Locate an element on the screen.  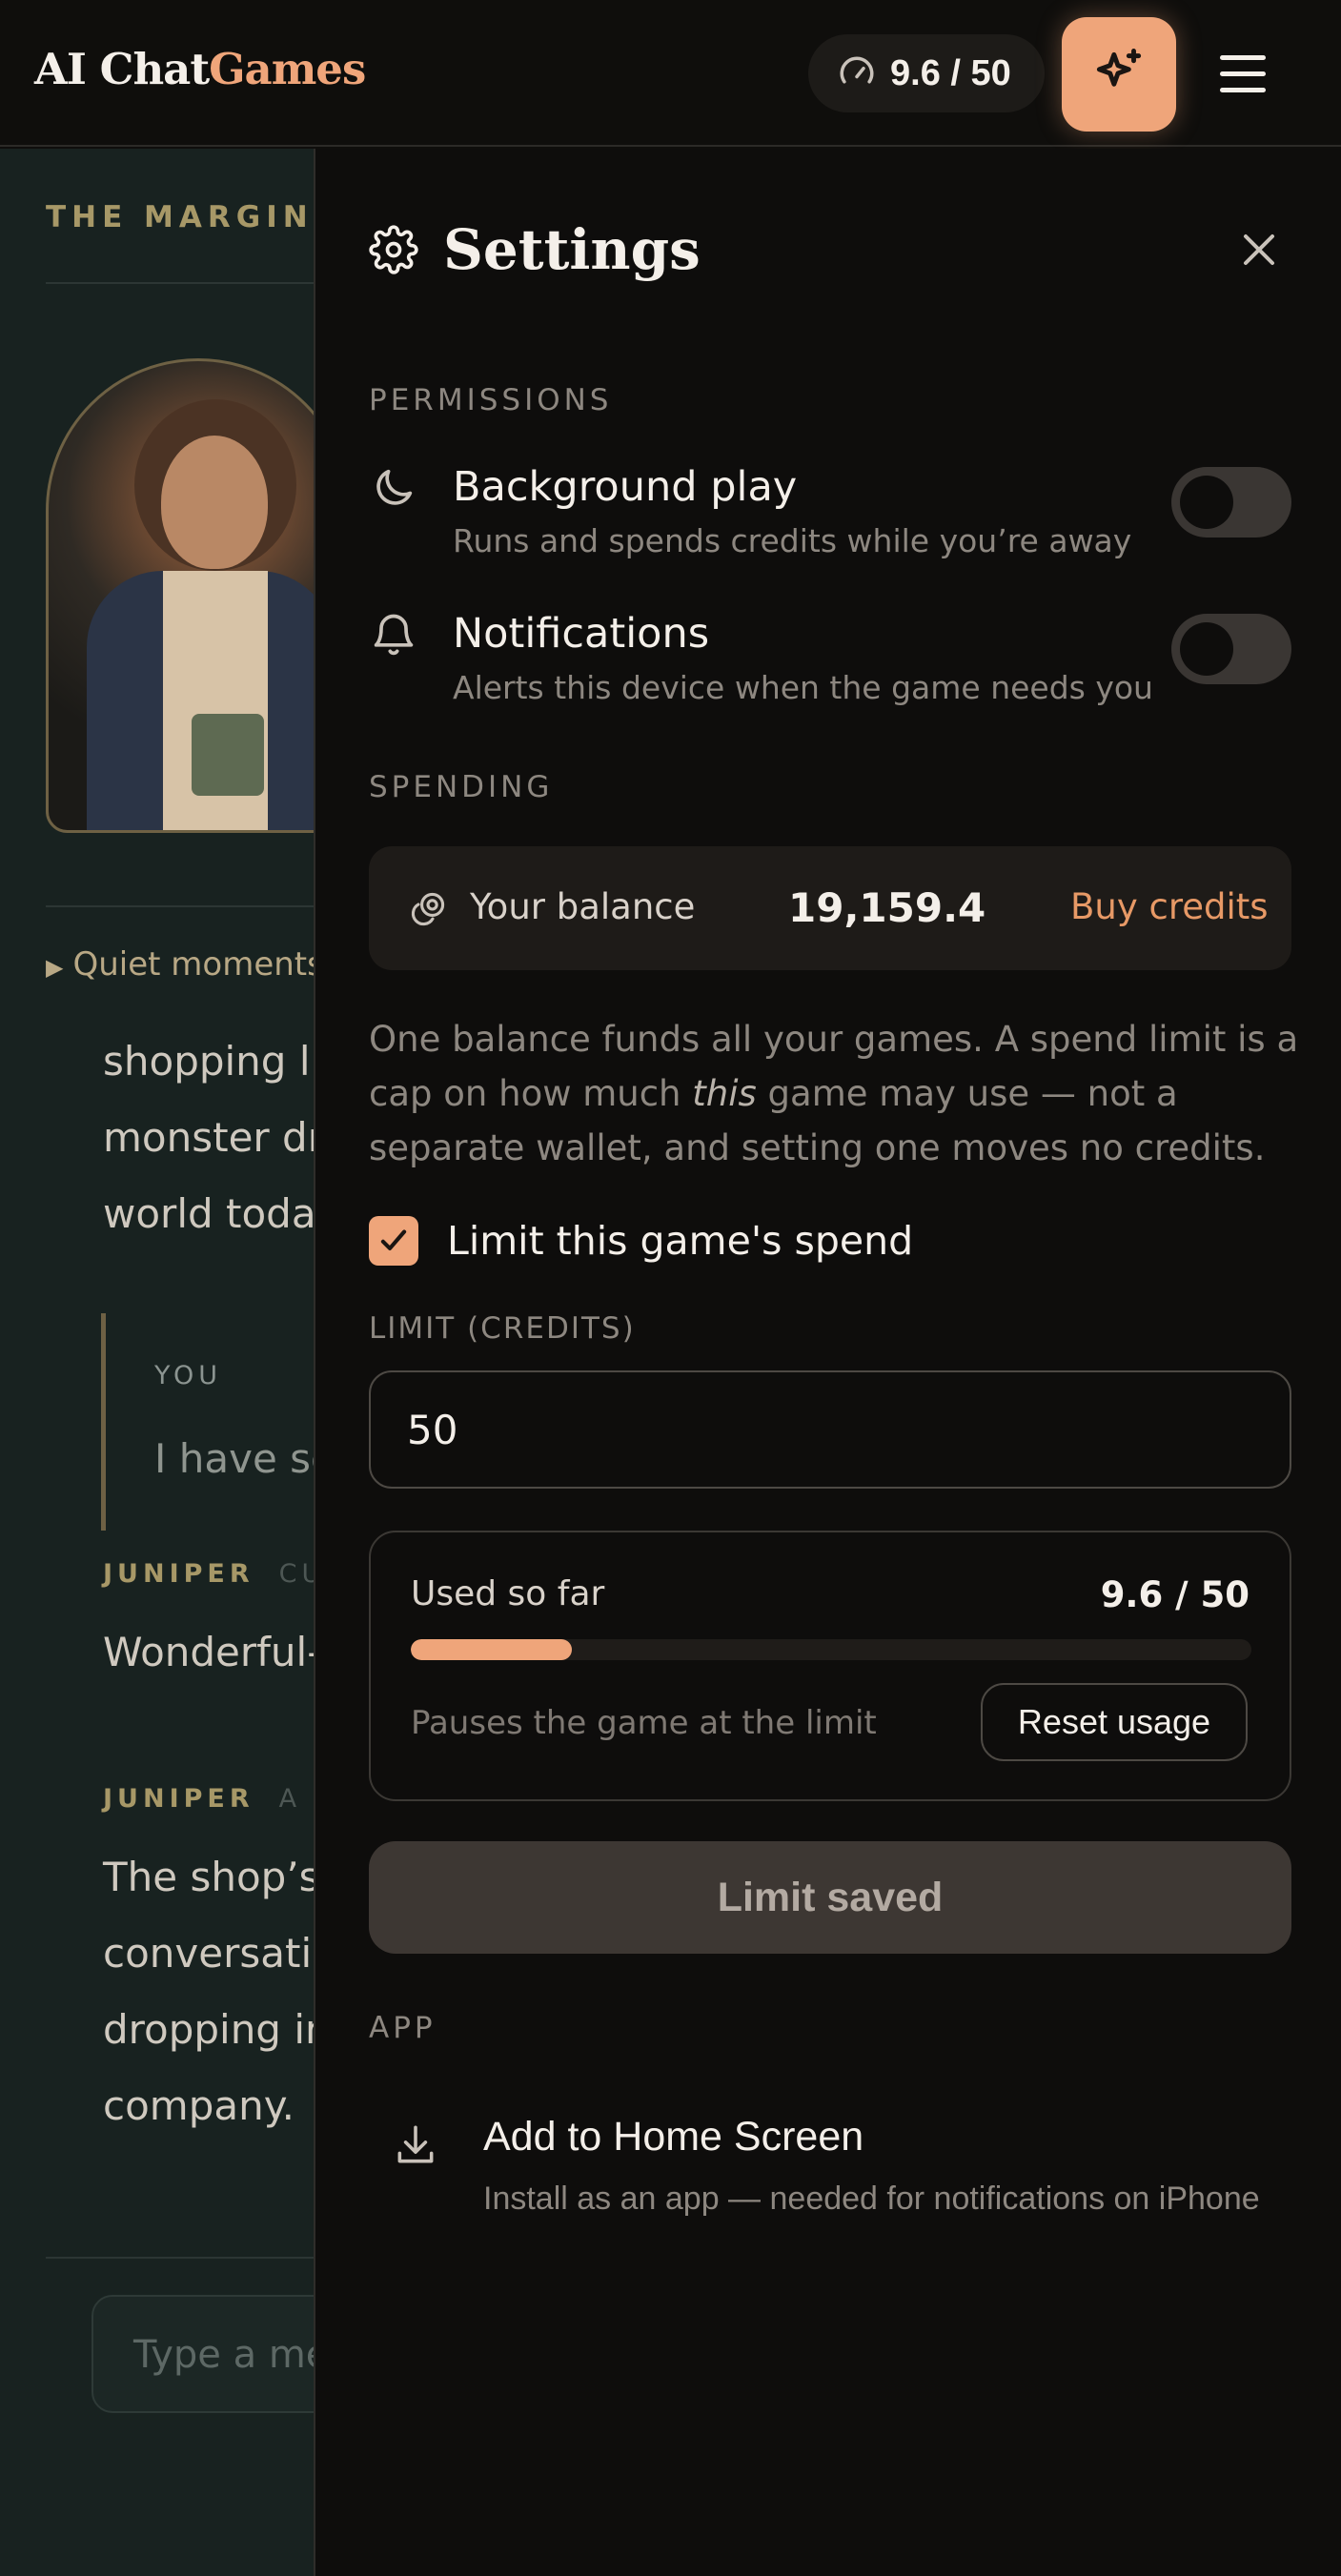
settings-title: Settings is located at coordinates (572, 250).